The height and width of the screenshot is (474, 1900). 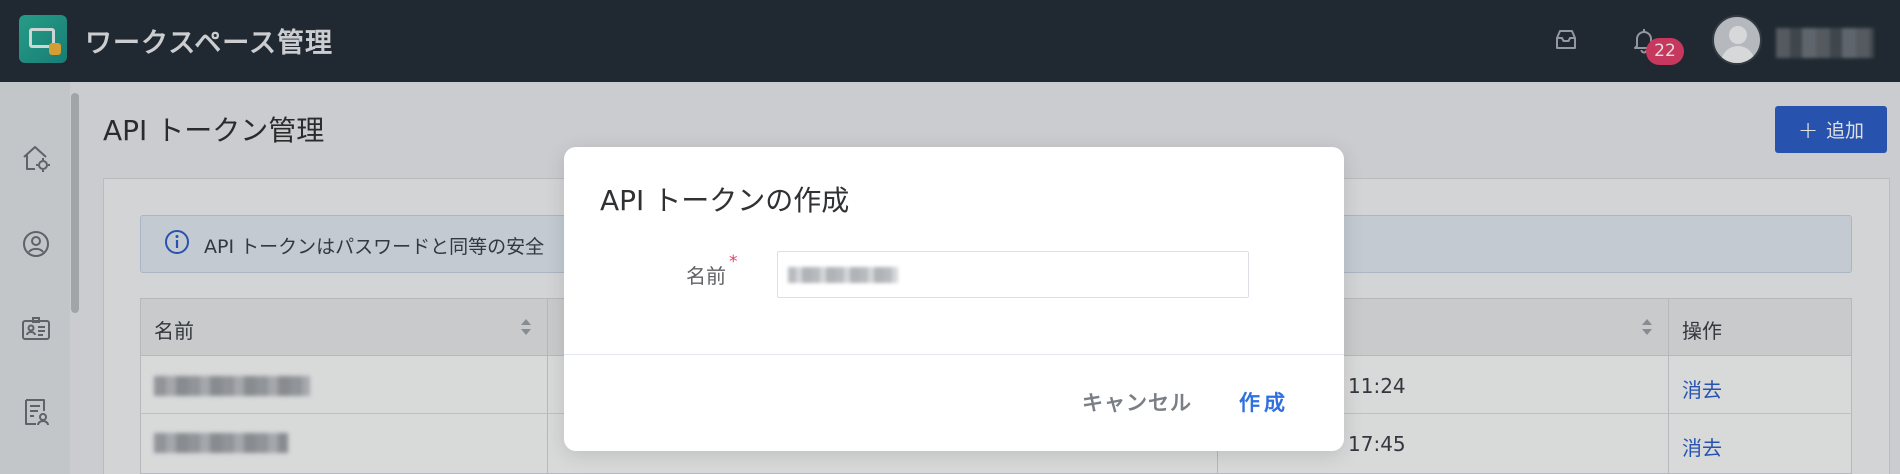 What do you see at coordinates (1137, 402) in the screenshot?
I see `cancel-button: キャンセル` at bounding box center [1137, 402].